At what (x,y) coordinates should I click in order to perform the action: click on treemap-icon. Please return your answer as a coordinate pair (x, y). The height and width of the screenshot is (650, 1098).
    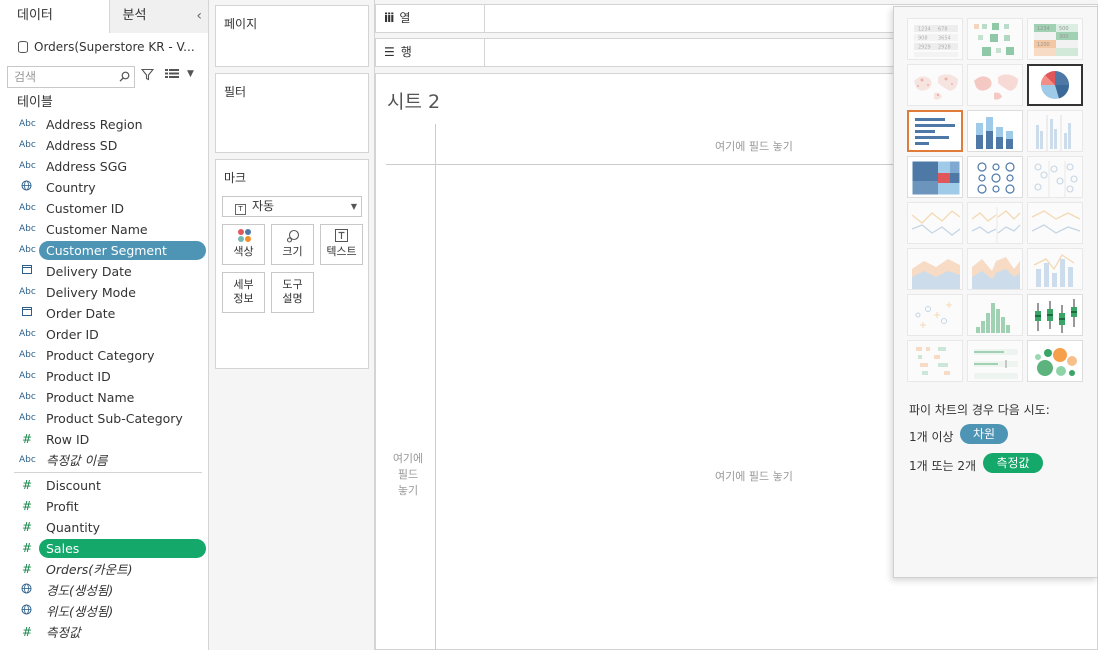
    Looking at the image, I should click on (936, 178).